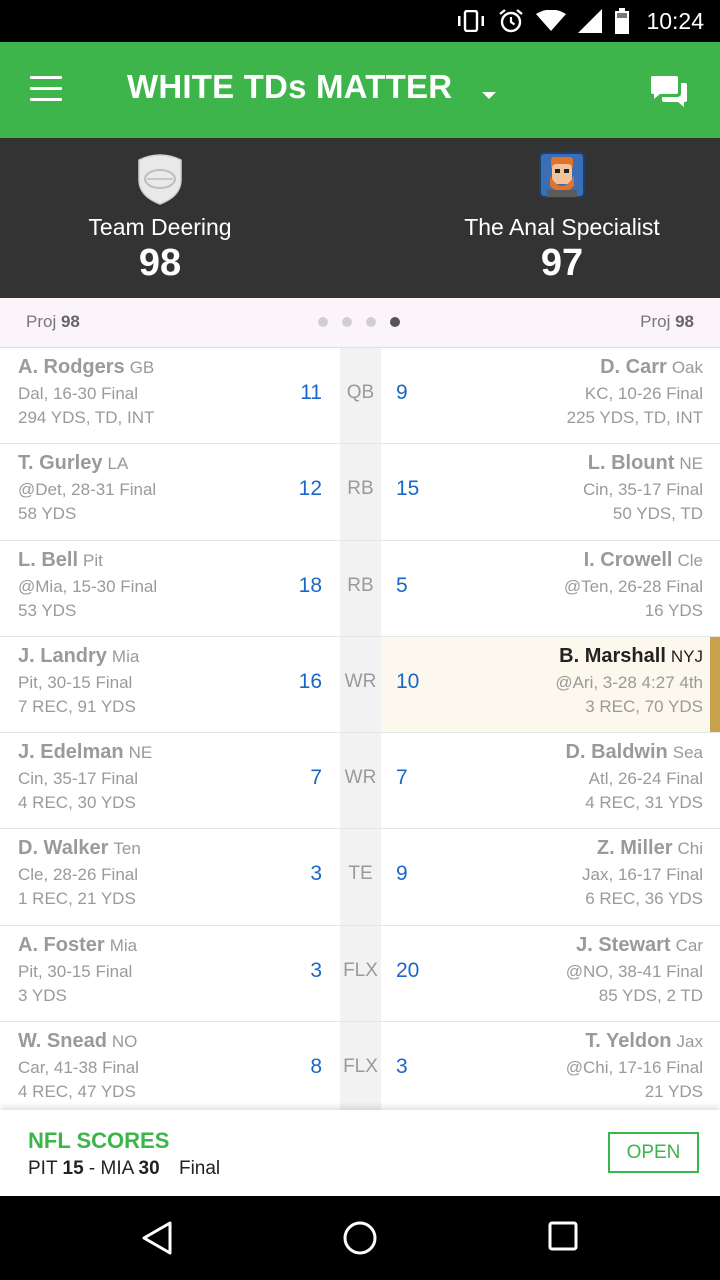  Describe the element at coordinates (77, 706) in the screenshot. I see `home-player-stats: 7 REC, 91 YDS` at that location.